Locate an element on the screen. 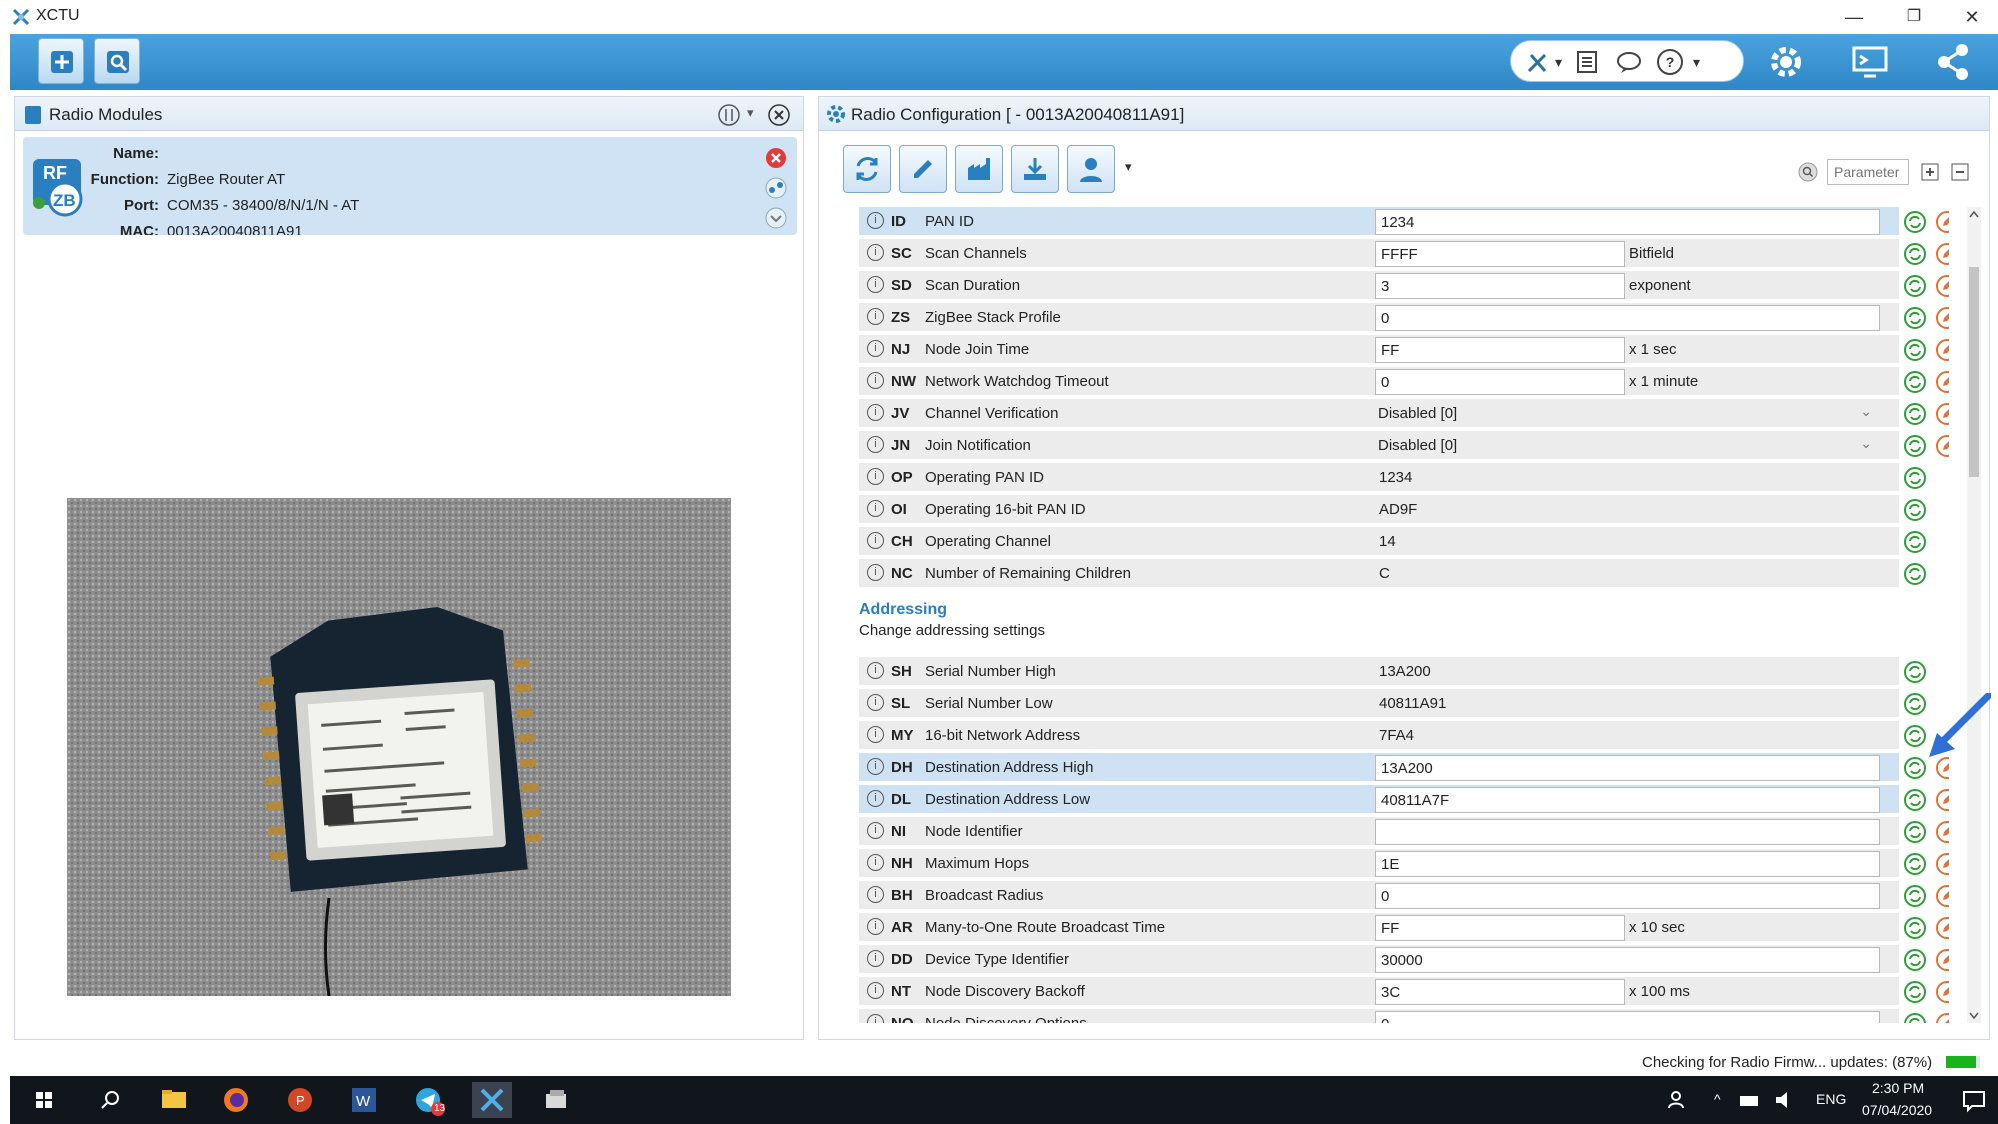 The image size is (1998, 1124). default-settings-button is located at coordinates (979, 169).